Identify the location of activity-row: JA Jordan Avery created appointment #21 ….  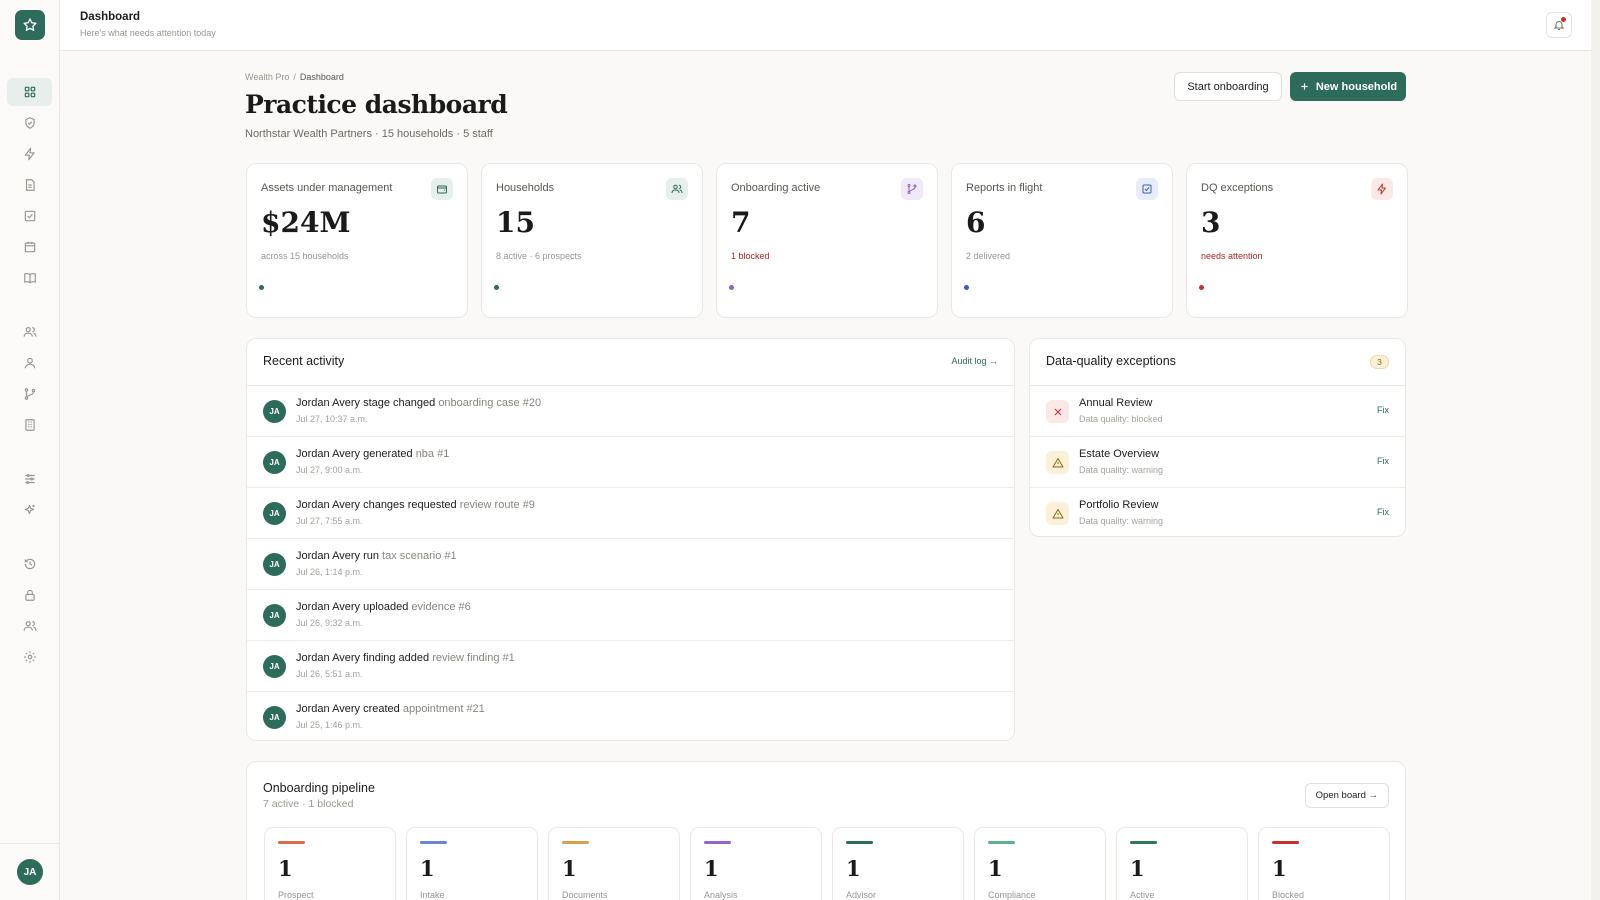
(630, 716).